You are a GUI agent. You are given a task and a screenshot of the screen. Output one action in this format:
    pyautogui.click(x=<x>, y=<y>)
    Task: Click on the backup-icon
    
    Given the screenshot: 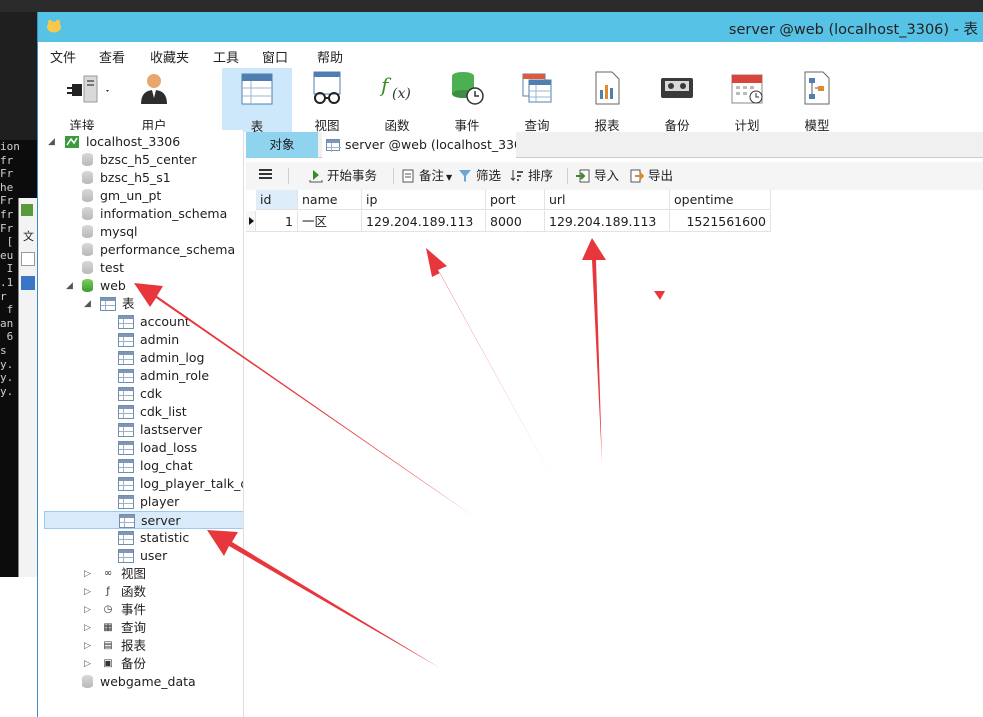 What is the action you would take?
    pyautogui.click(x=677, y=88)
    